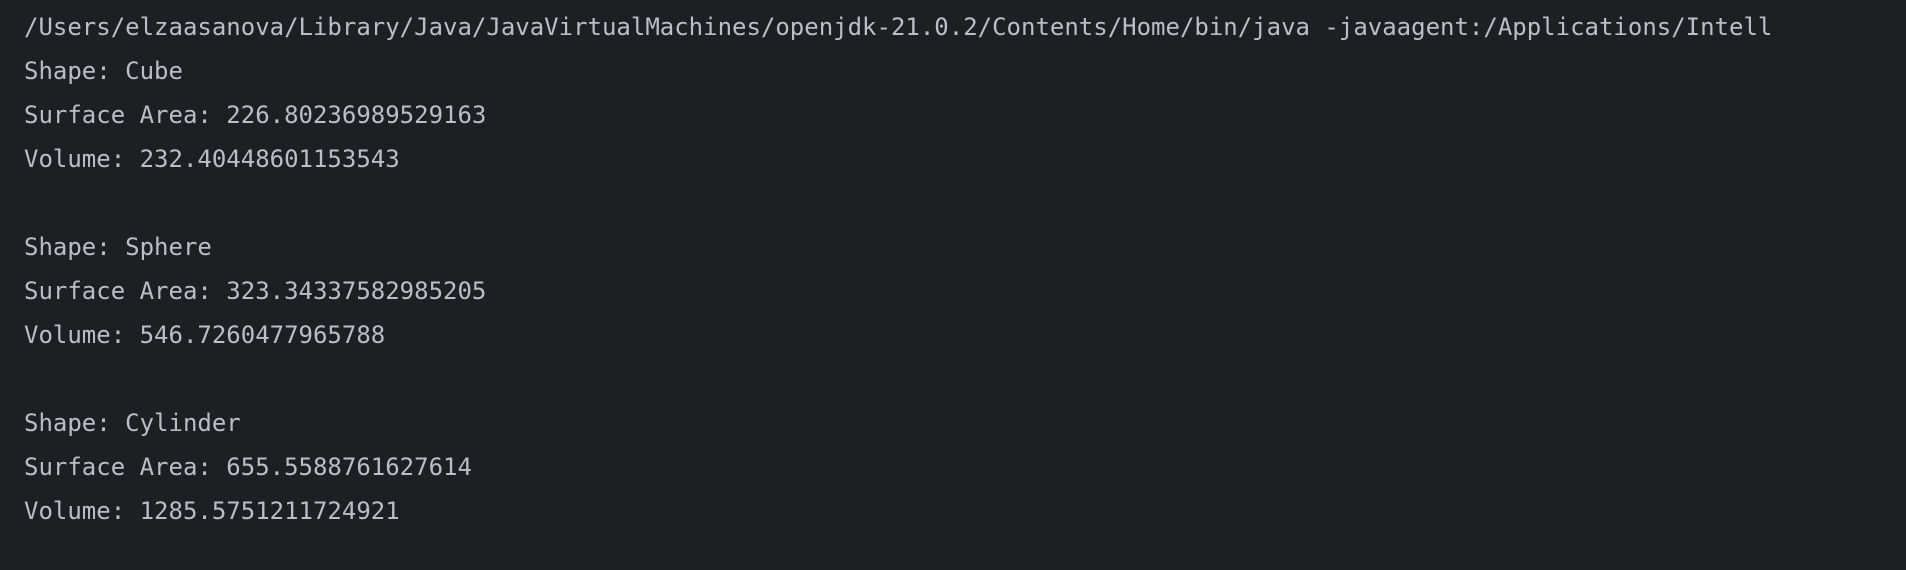  Describe the element at coordinates (255, 115) in the screenshot. I see `surface-area-line-cube: Surface Area: 226.80236989529163` at that location.